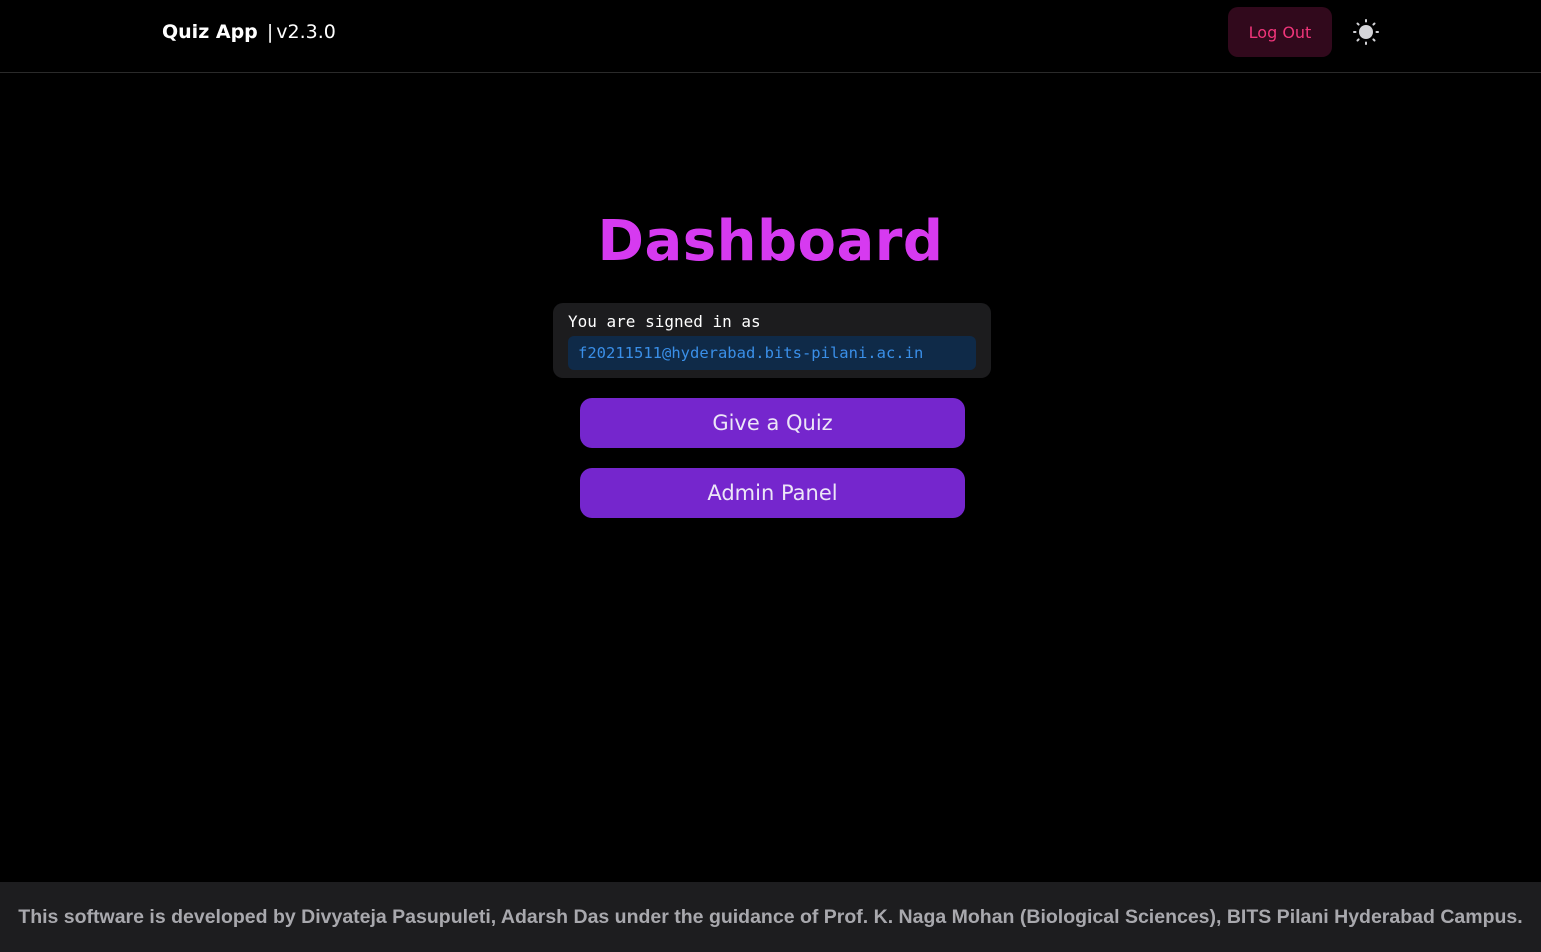  Describe the element at coordinates (770, 36) in the screenshot. I see `top-navbar: Quiz App | v2.3.0 Log Out` at that location.